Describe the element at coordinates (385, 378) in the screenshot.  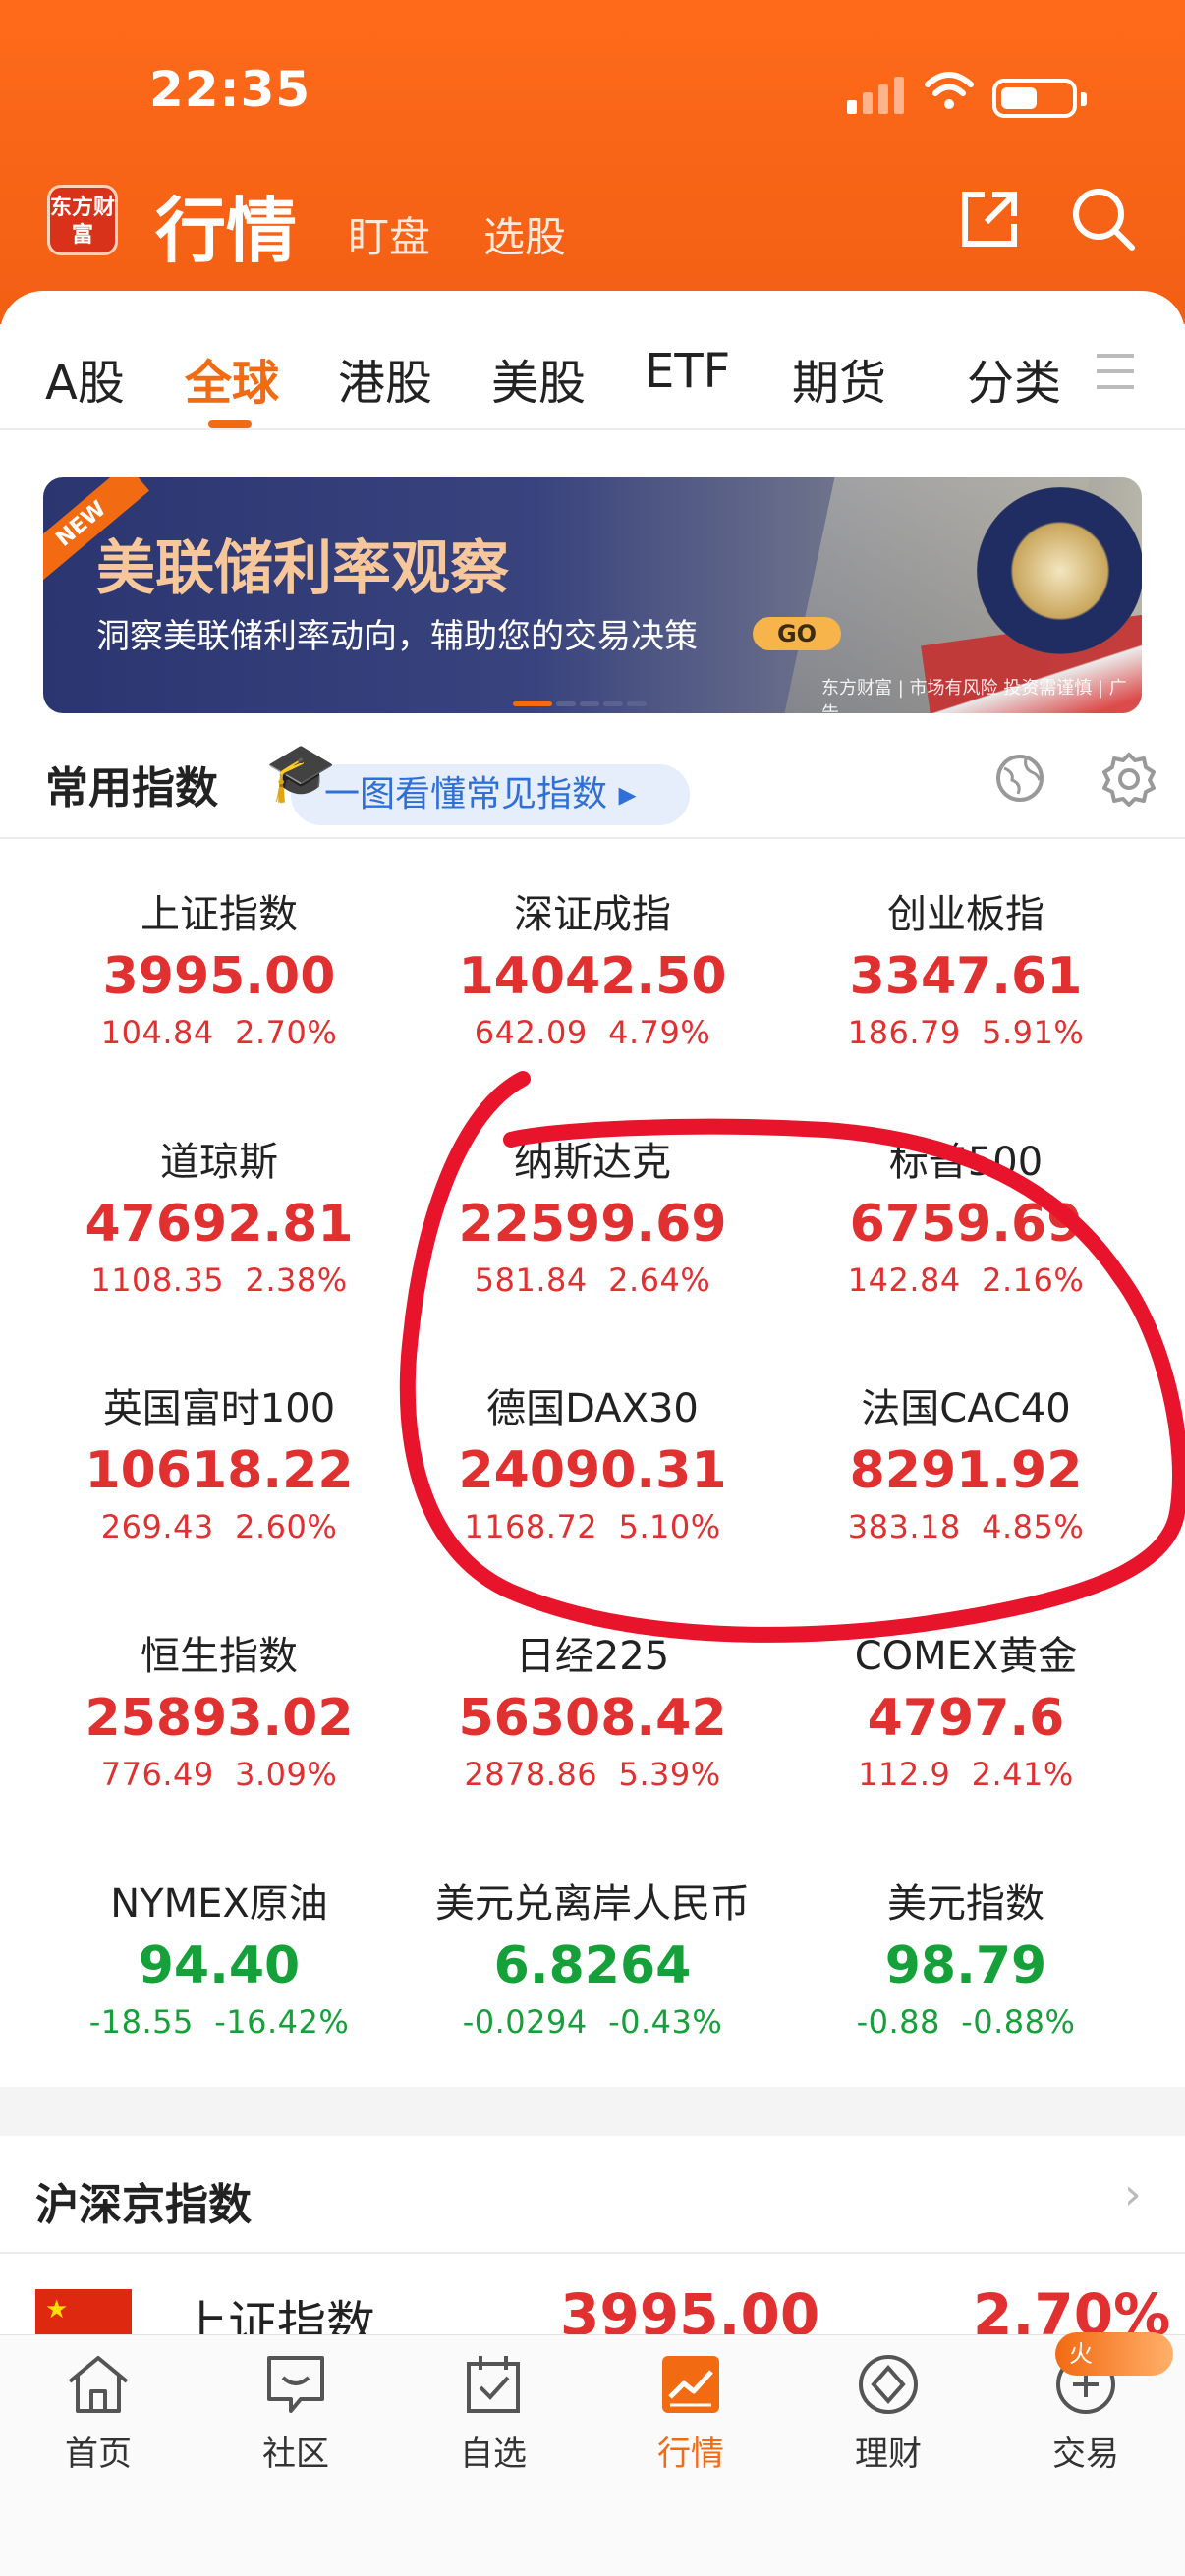
I see `tab-hk: 港股` at that location.